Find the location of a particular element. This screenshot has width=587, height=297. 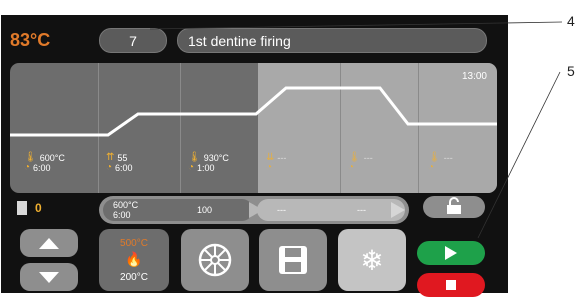

flame-icon: 🔥 is located at coordinates (134, 258).